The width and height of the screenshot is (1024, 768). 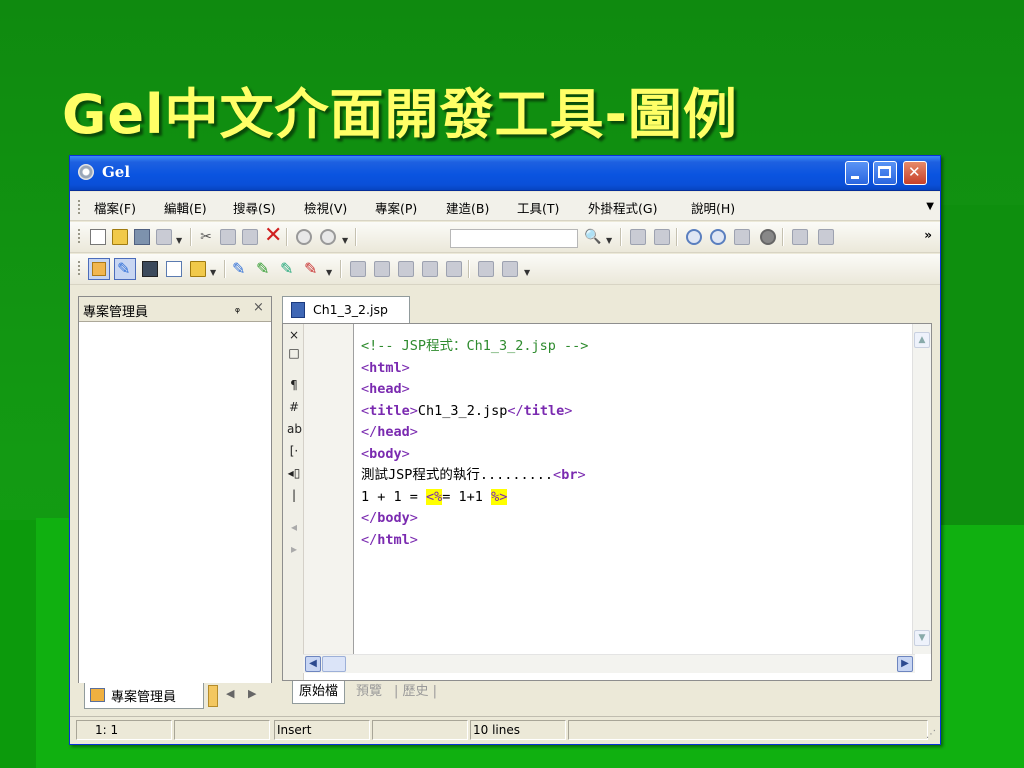 What do you see at coordinates (120, 237) in the screenshot?
I see `open-folder-icon` at bounding box center [120, 237].